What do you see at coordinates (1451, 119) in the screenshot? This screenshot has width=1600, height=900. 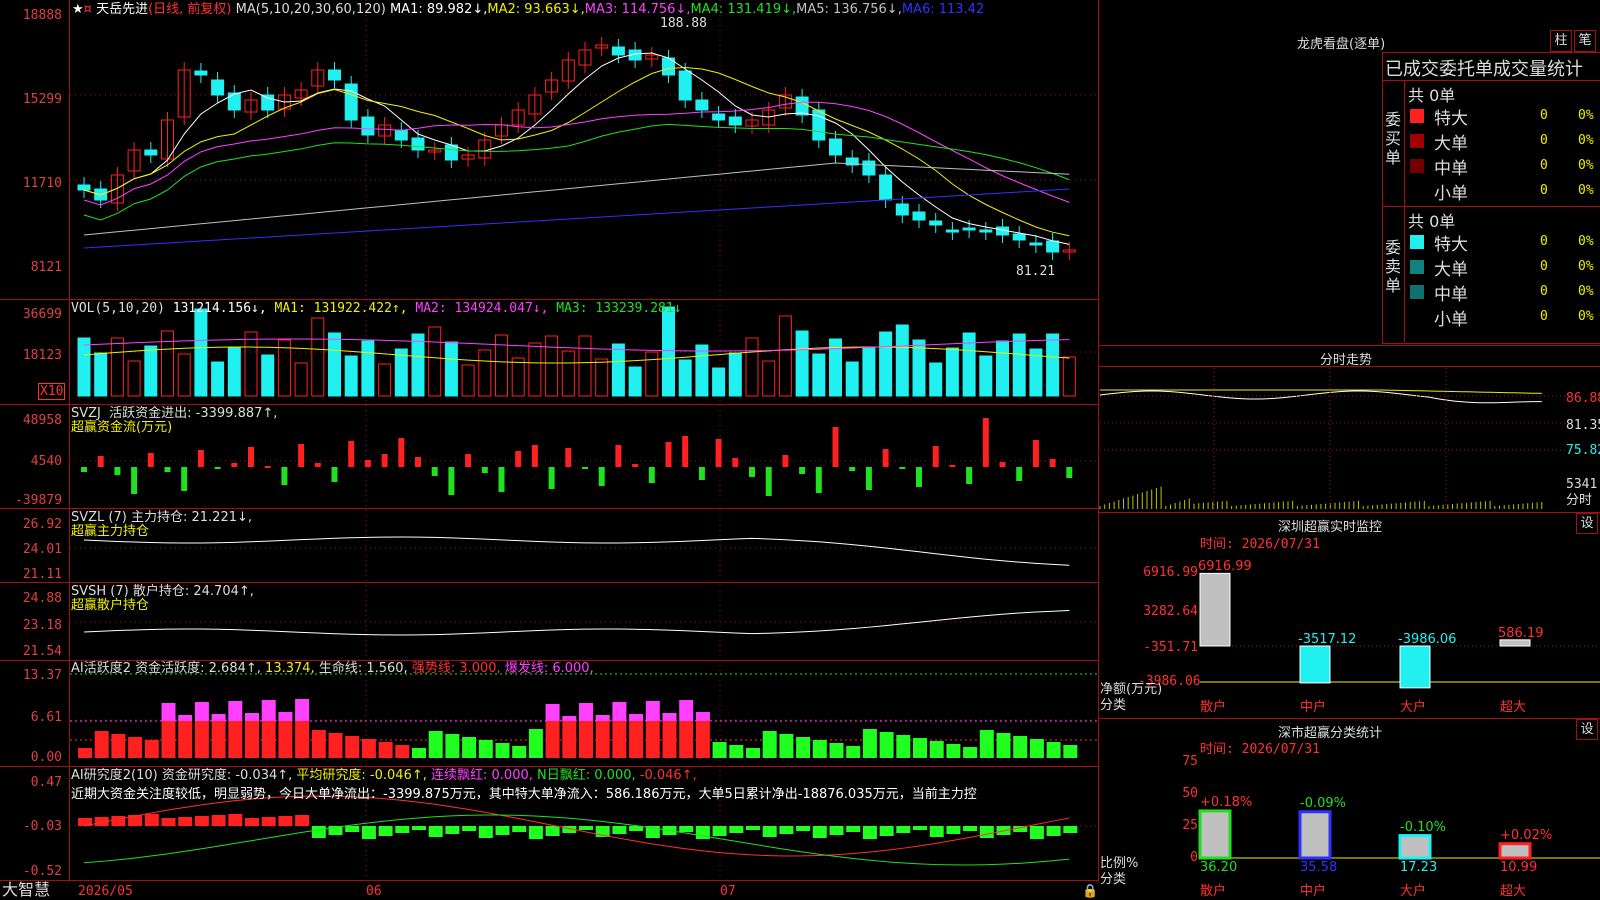 I see `order-row-name: 特大` at bounding box center [1451, 119].